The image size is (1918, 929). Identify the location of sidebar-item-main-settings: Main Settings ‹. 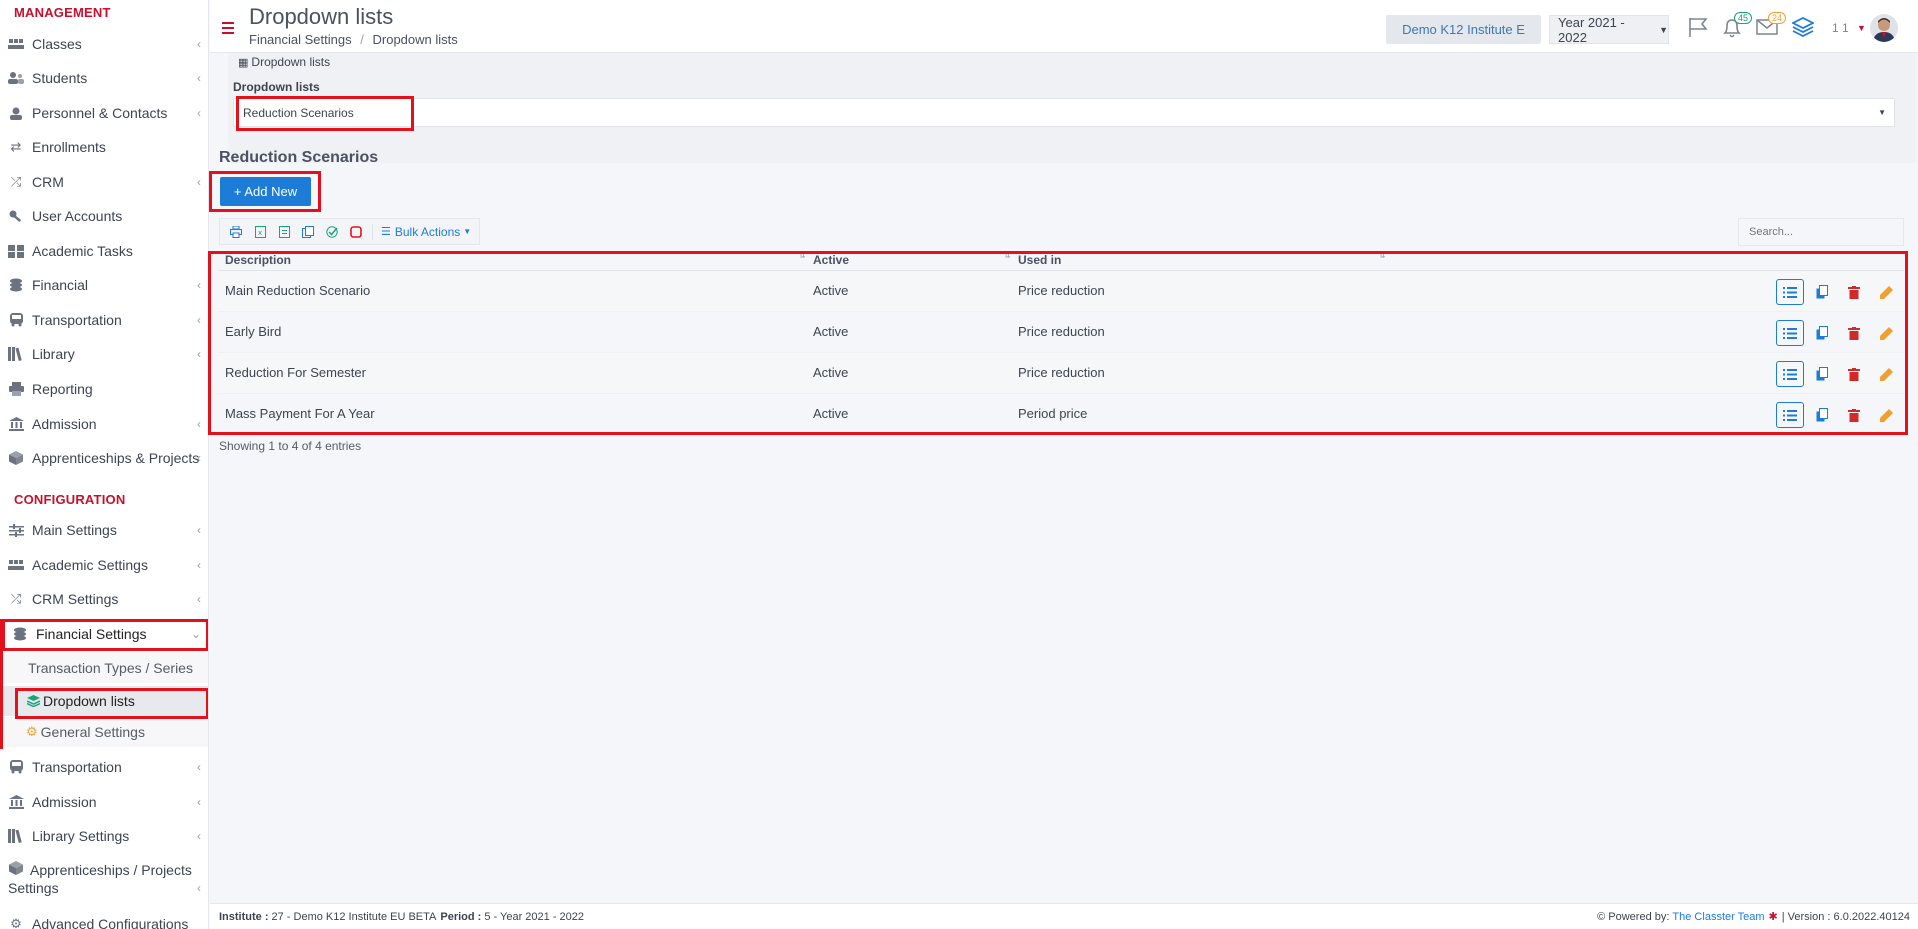
(104, 530).